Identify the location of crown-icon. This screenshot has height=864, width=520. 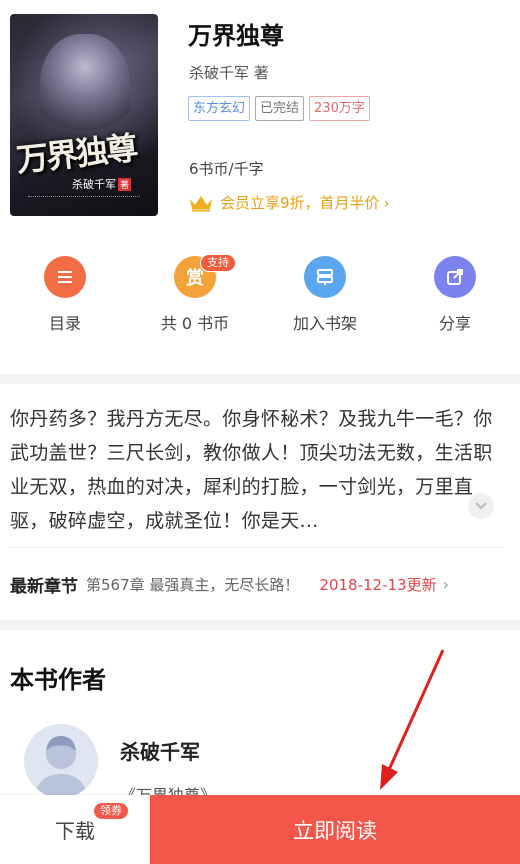
(201, 203).